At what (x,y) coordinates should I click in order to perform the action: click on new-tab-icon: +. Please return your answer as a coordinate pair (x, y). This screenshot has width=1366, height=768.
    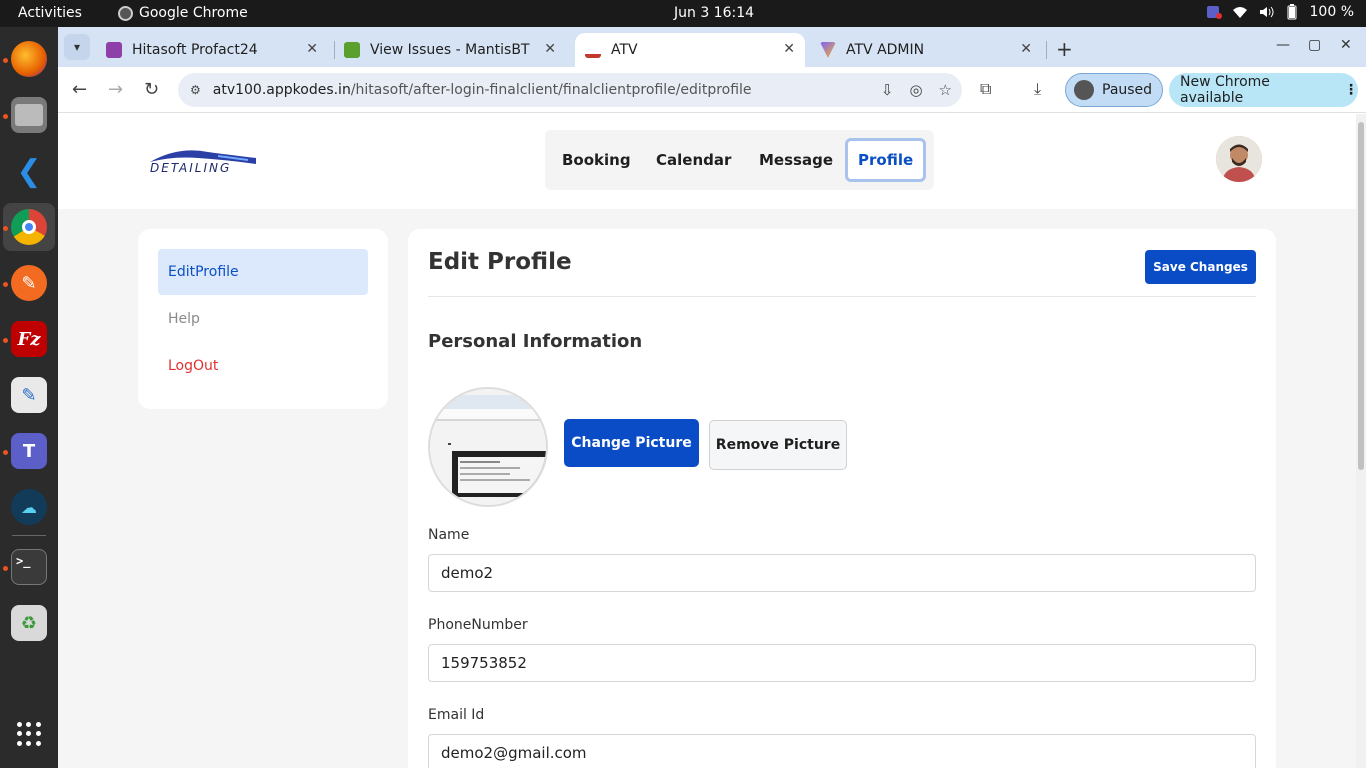
    Looking at the image, I should click on (1064, 49).